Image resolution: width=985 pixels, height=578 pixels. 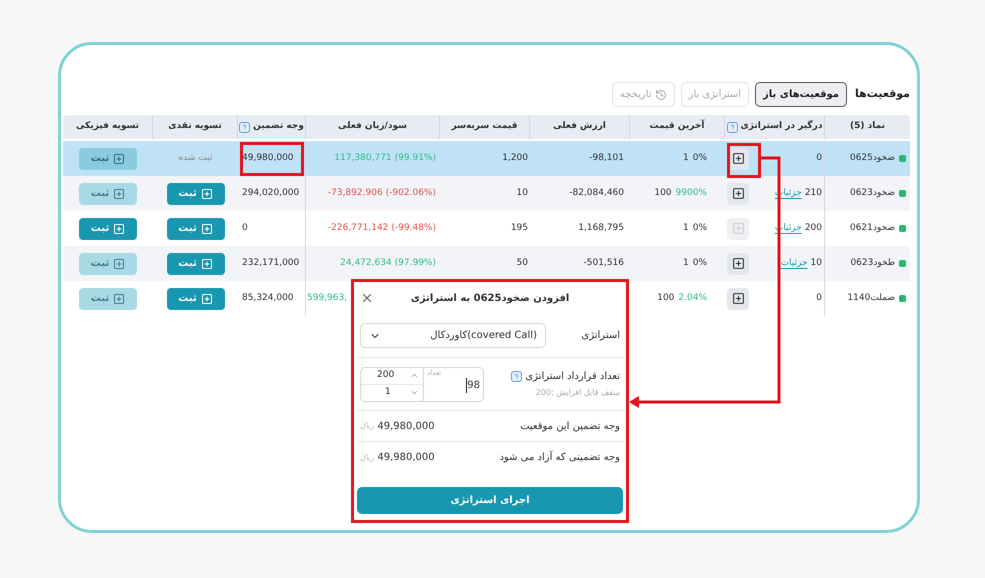 I want to click on field-label: تعداد قرارداد استراتژی, so click(x=572, y=377).